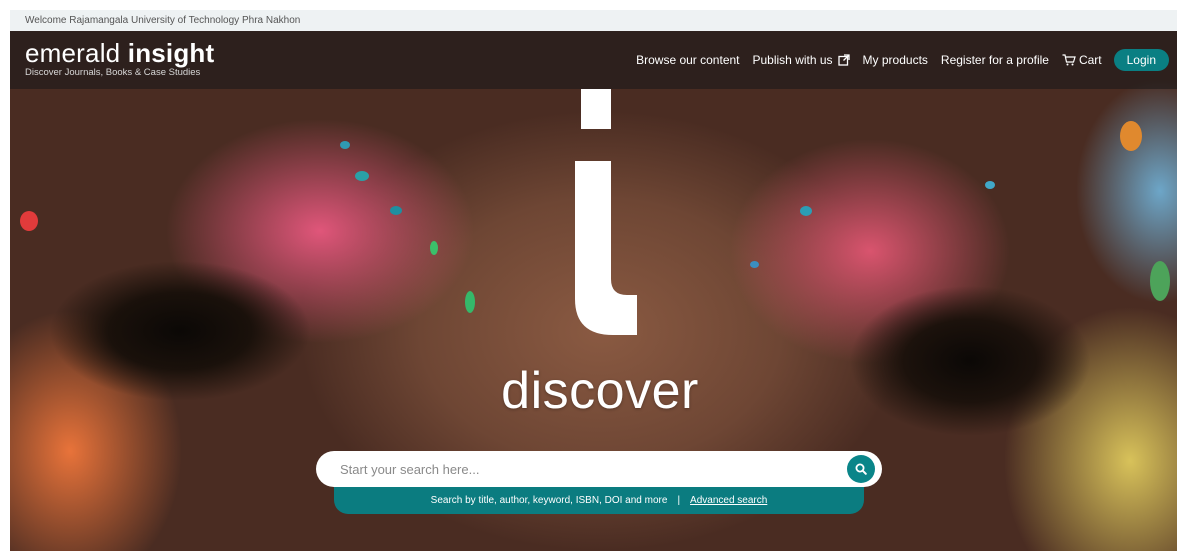  I want to click on logo-wordmark: emerald insight, so click(119, 53).